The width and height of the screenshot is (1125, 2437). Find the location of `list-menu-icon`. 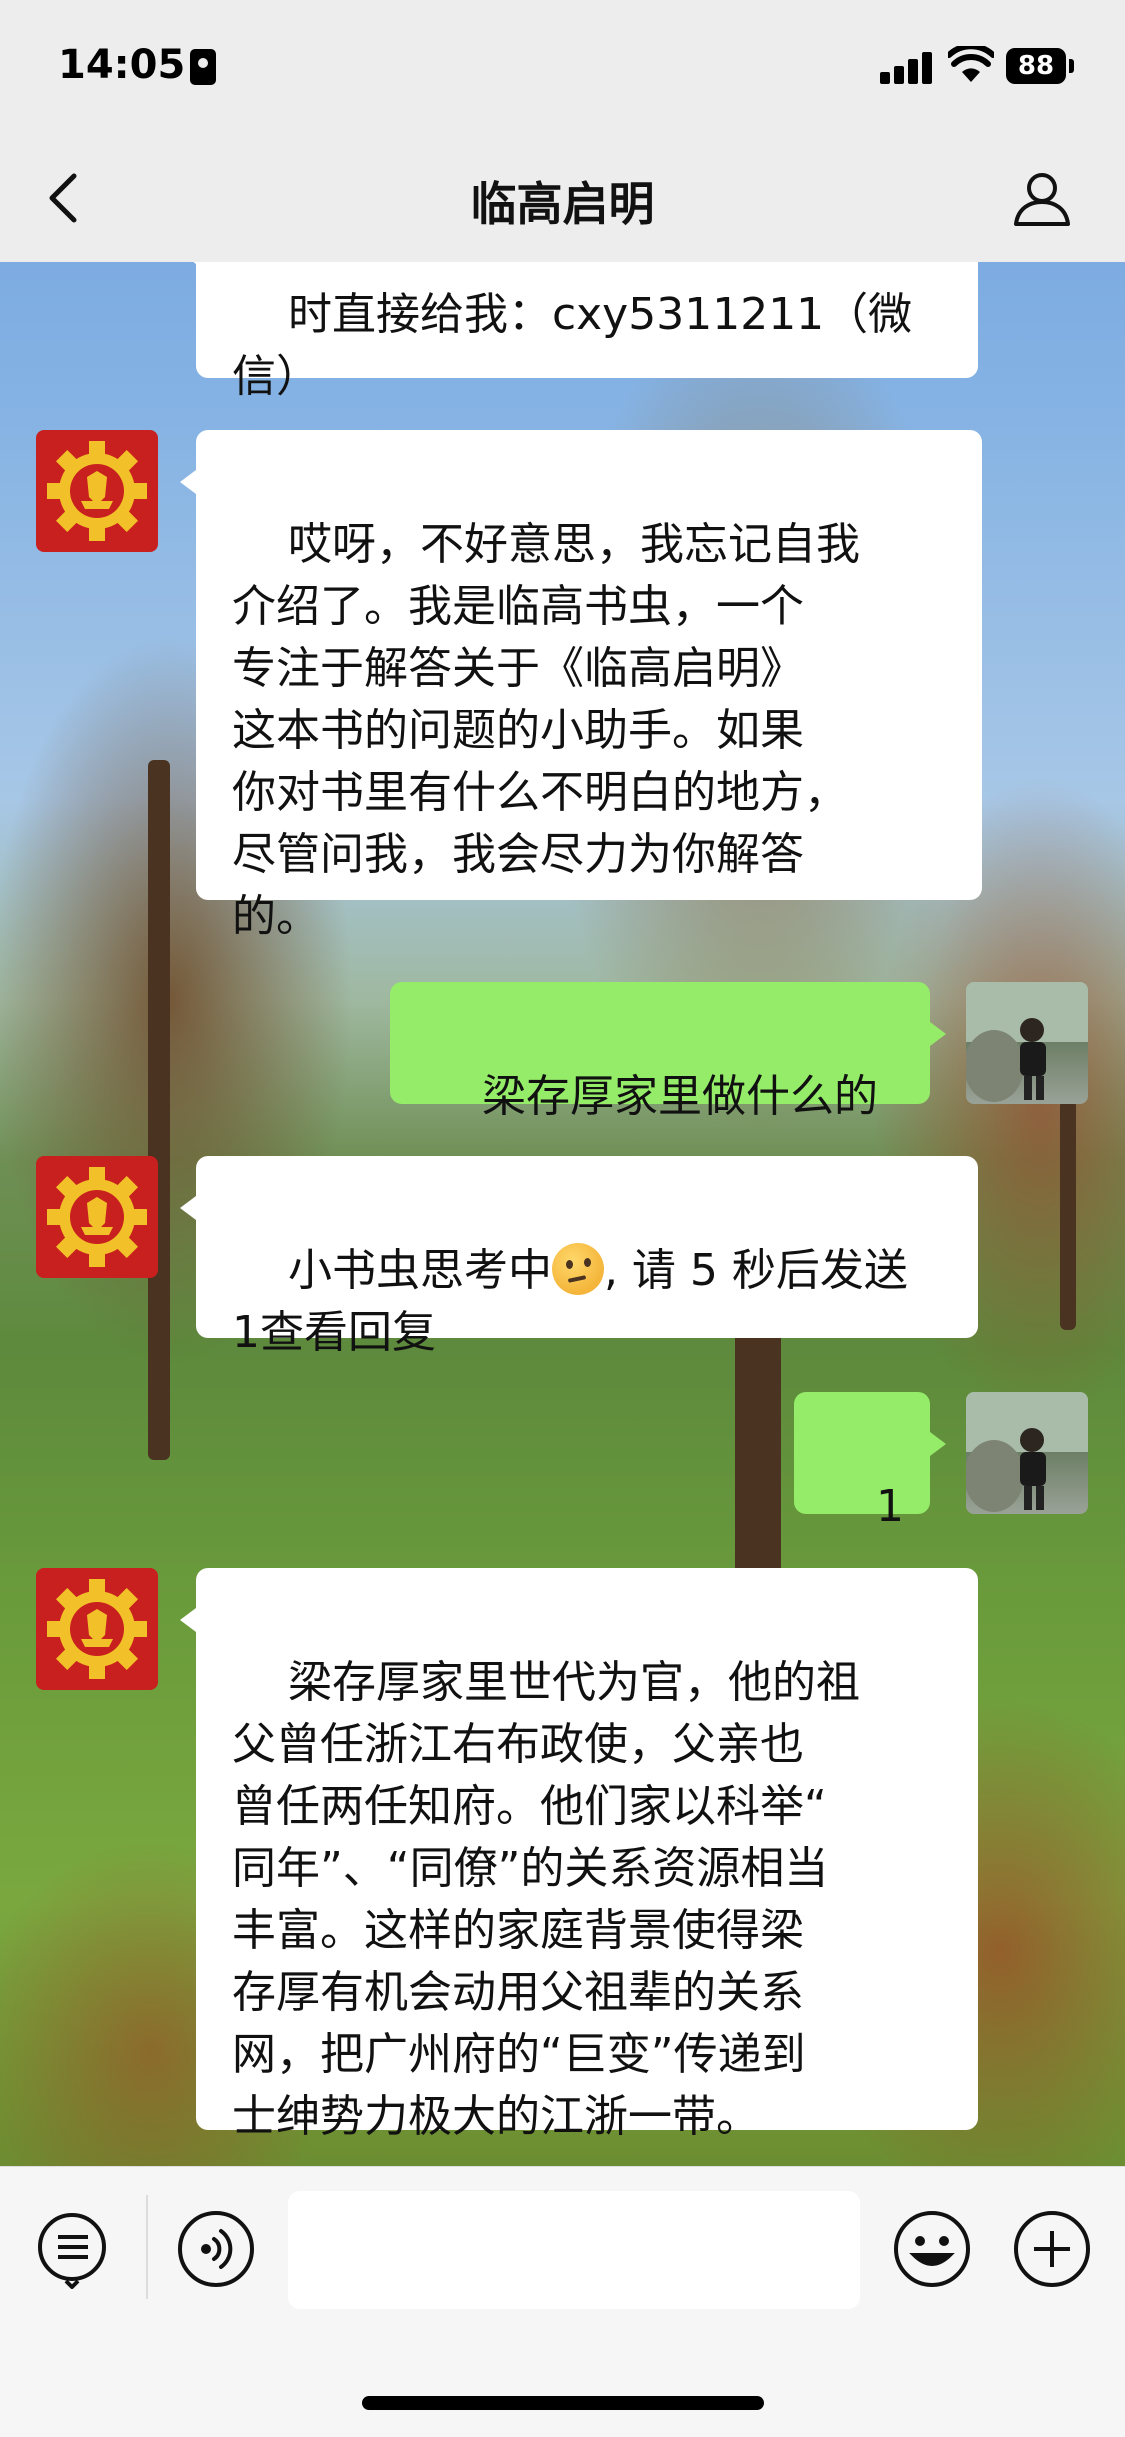

list-menu-icon is located at coordinates (72, 2251).